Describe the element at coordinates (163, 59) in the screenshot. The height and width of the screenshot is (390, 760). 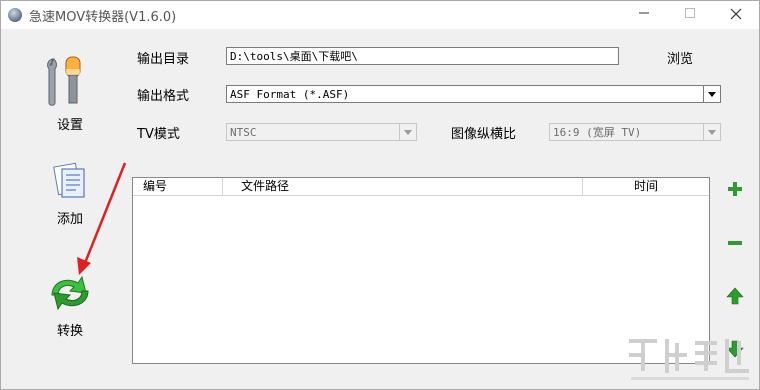
I see `output-dir-label: 输出目录` at that location.